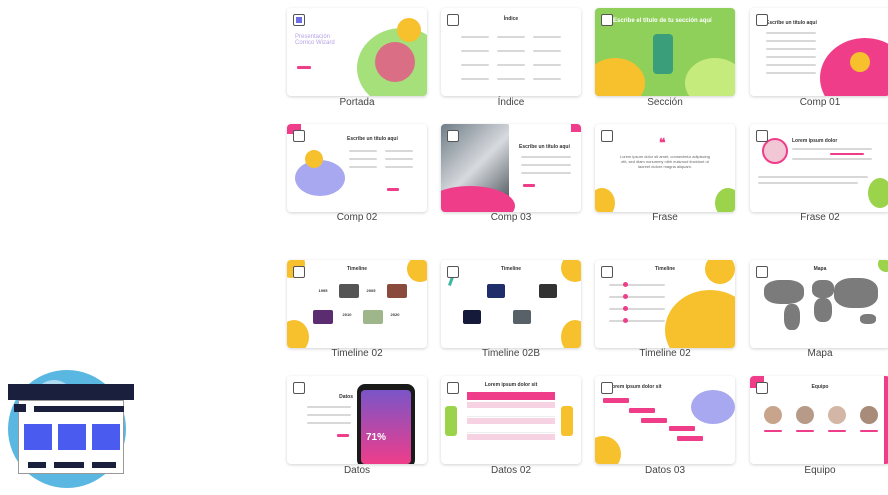 The height and width of the screenshot is (495, 888). I want to click on slide-thumbnail-datos-02: Lorem ipsum dolor sit, so click(511, 420).